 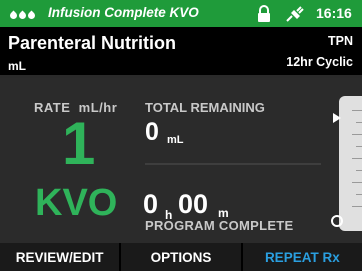 I want to click on status-title: Infusion Complete KVO, so click(x=123, y=12).